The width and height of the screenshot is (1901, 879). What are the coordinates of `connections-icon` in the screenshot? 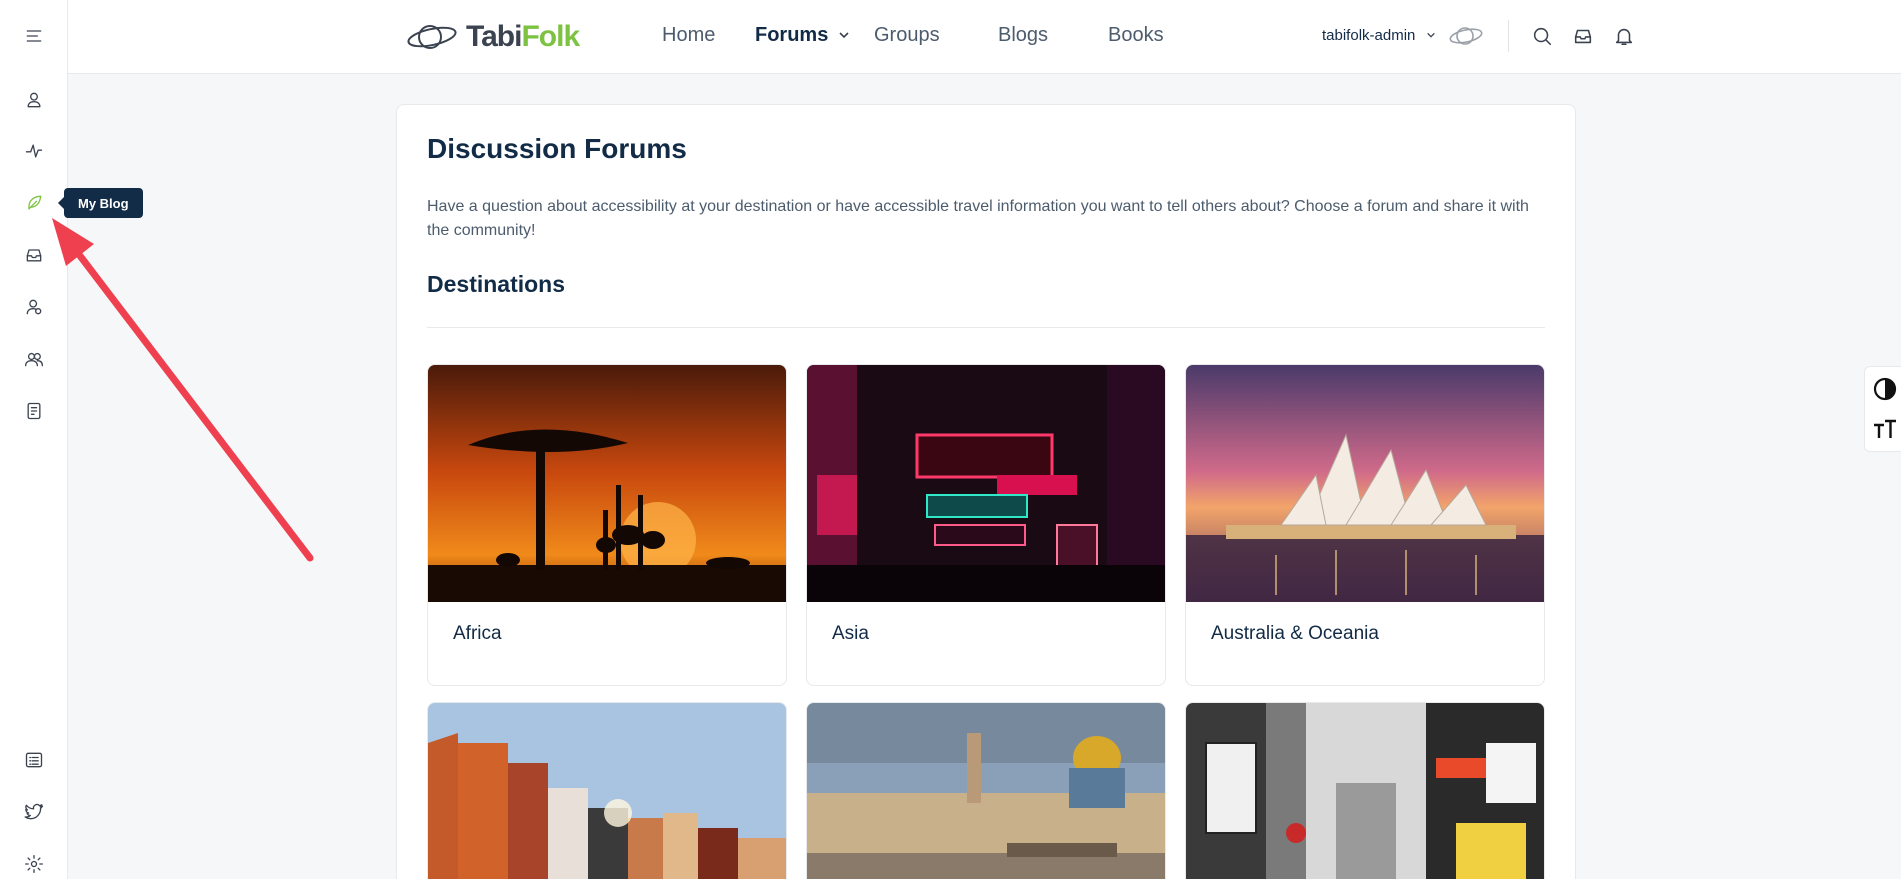 It's located at (34, 307).